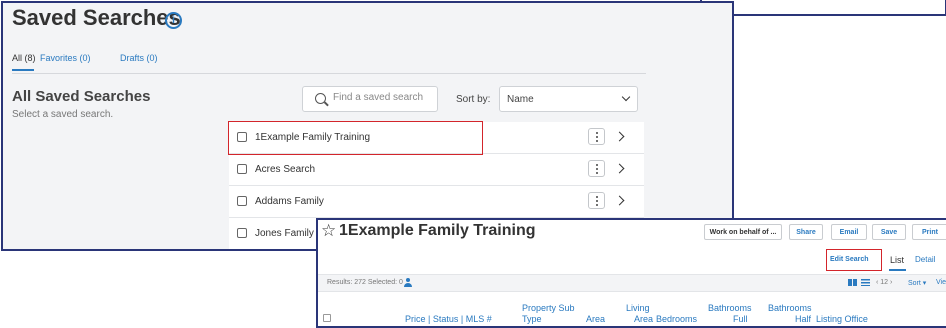  I want to click on info-icon: i, so click(173, 20).